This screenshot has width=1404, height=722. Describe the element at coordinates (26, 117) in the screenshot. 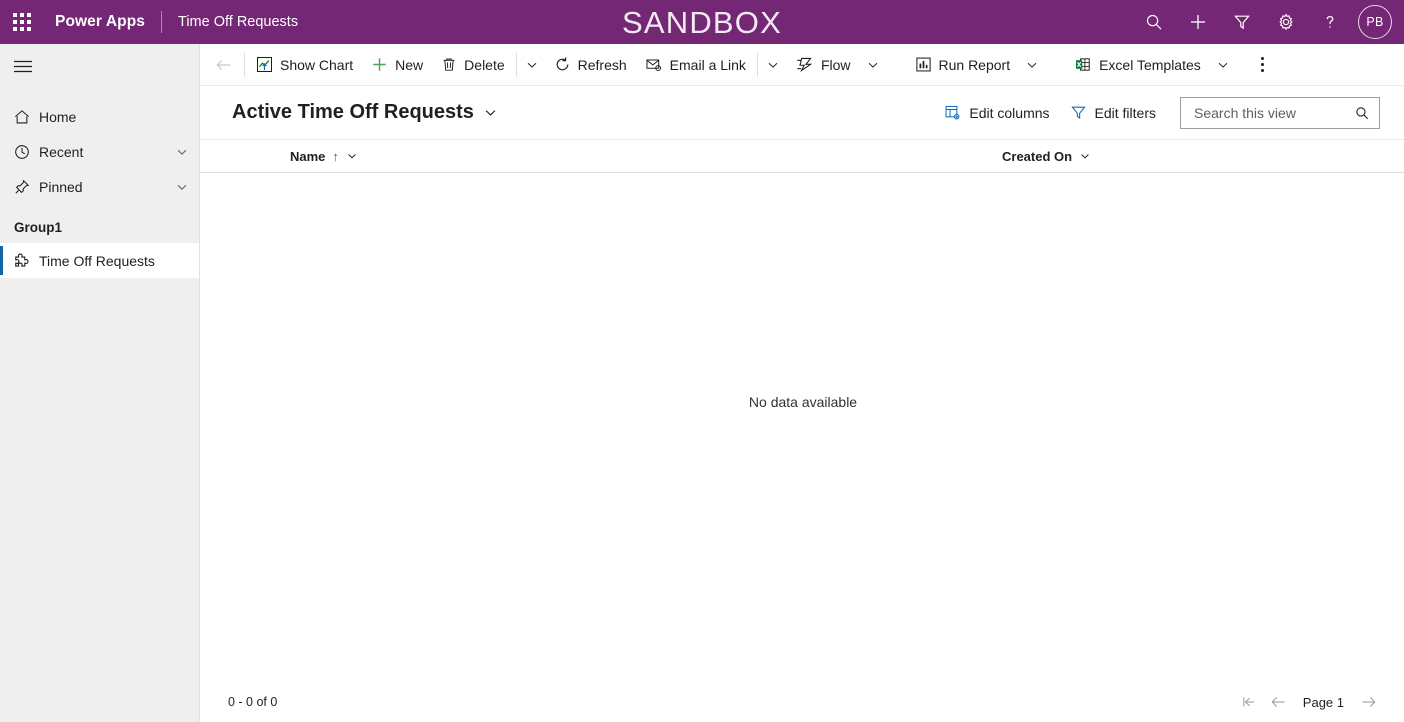

I see `home-icon` at that location.